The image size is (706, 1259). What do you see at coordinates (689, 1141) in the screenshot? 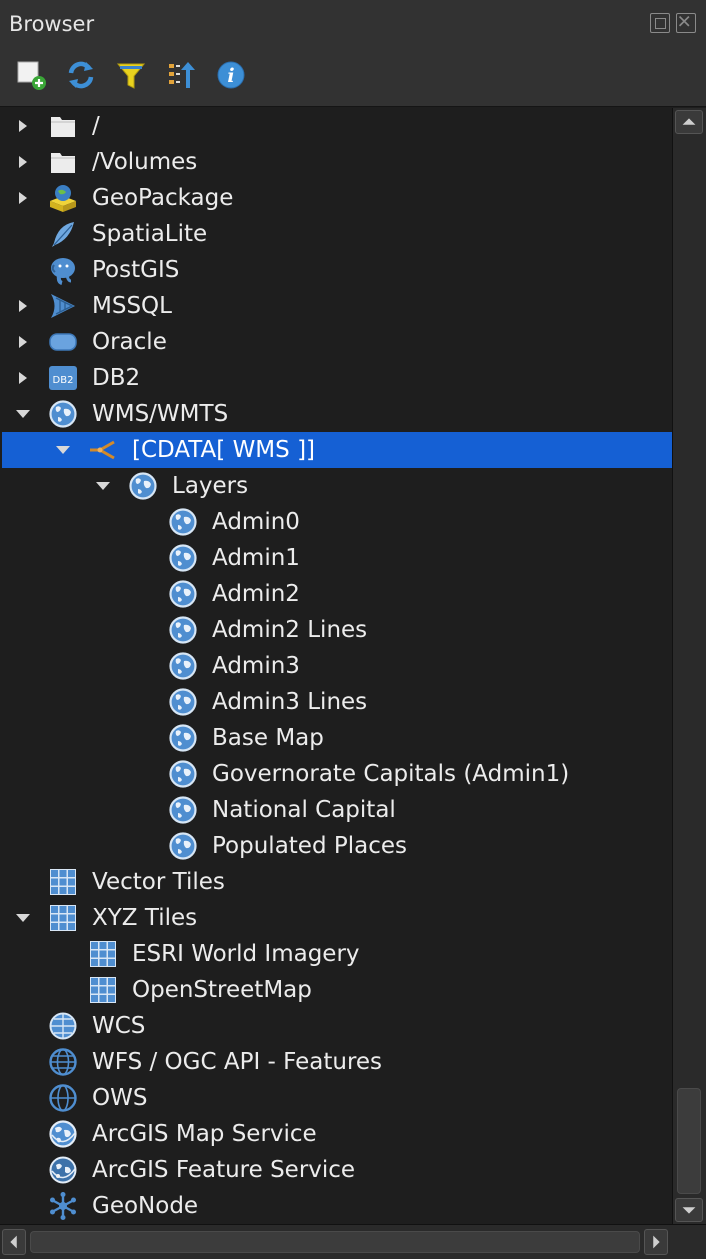
I see `vertical-scroll-thumb` at bounding box center [689, 1141].